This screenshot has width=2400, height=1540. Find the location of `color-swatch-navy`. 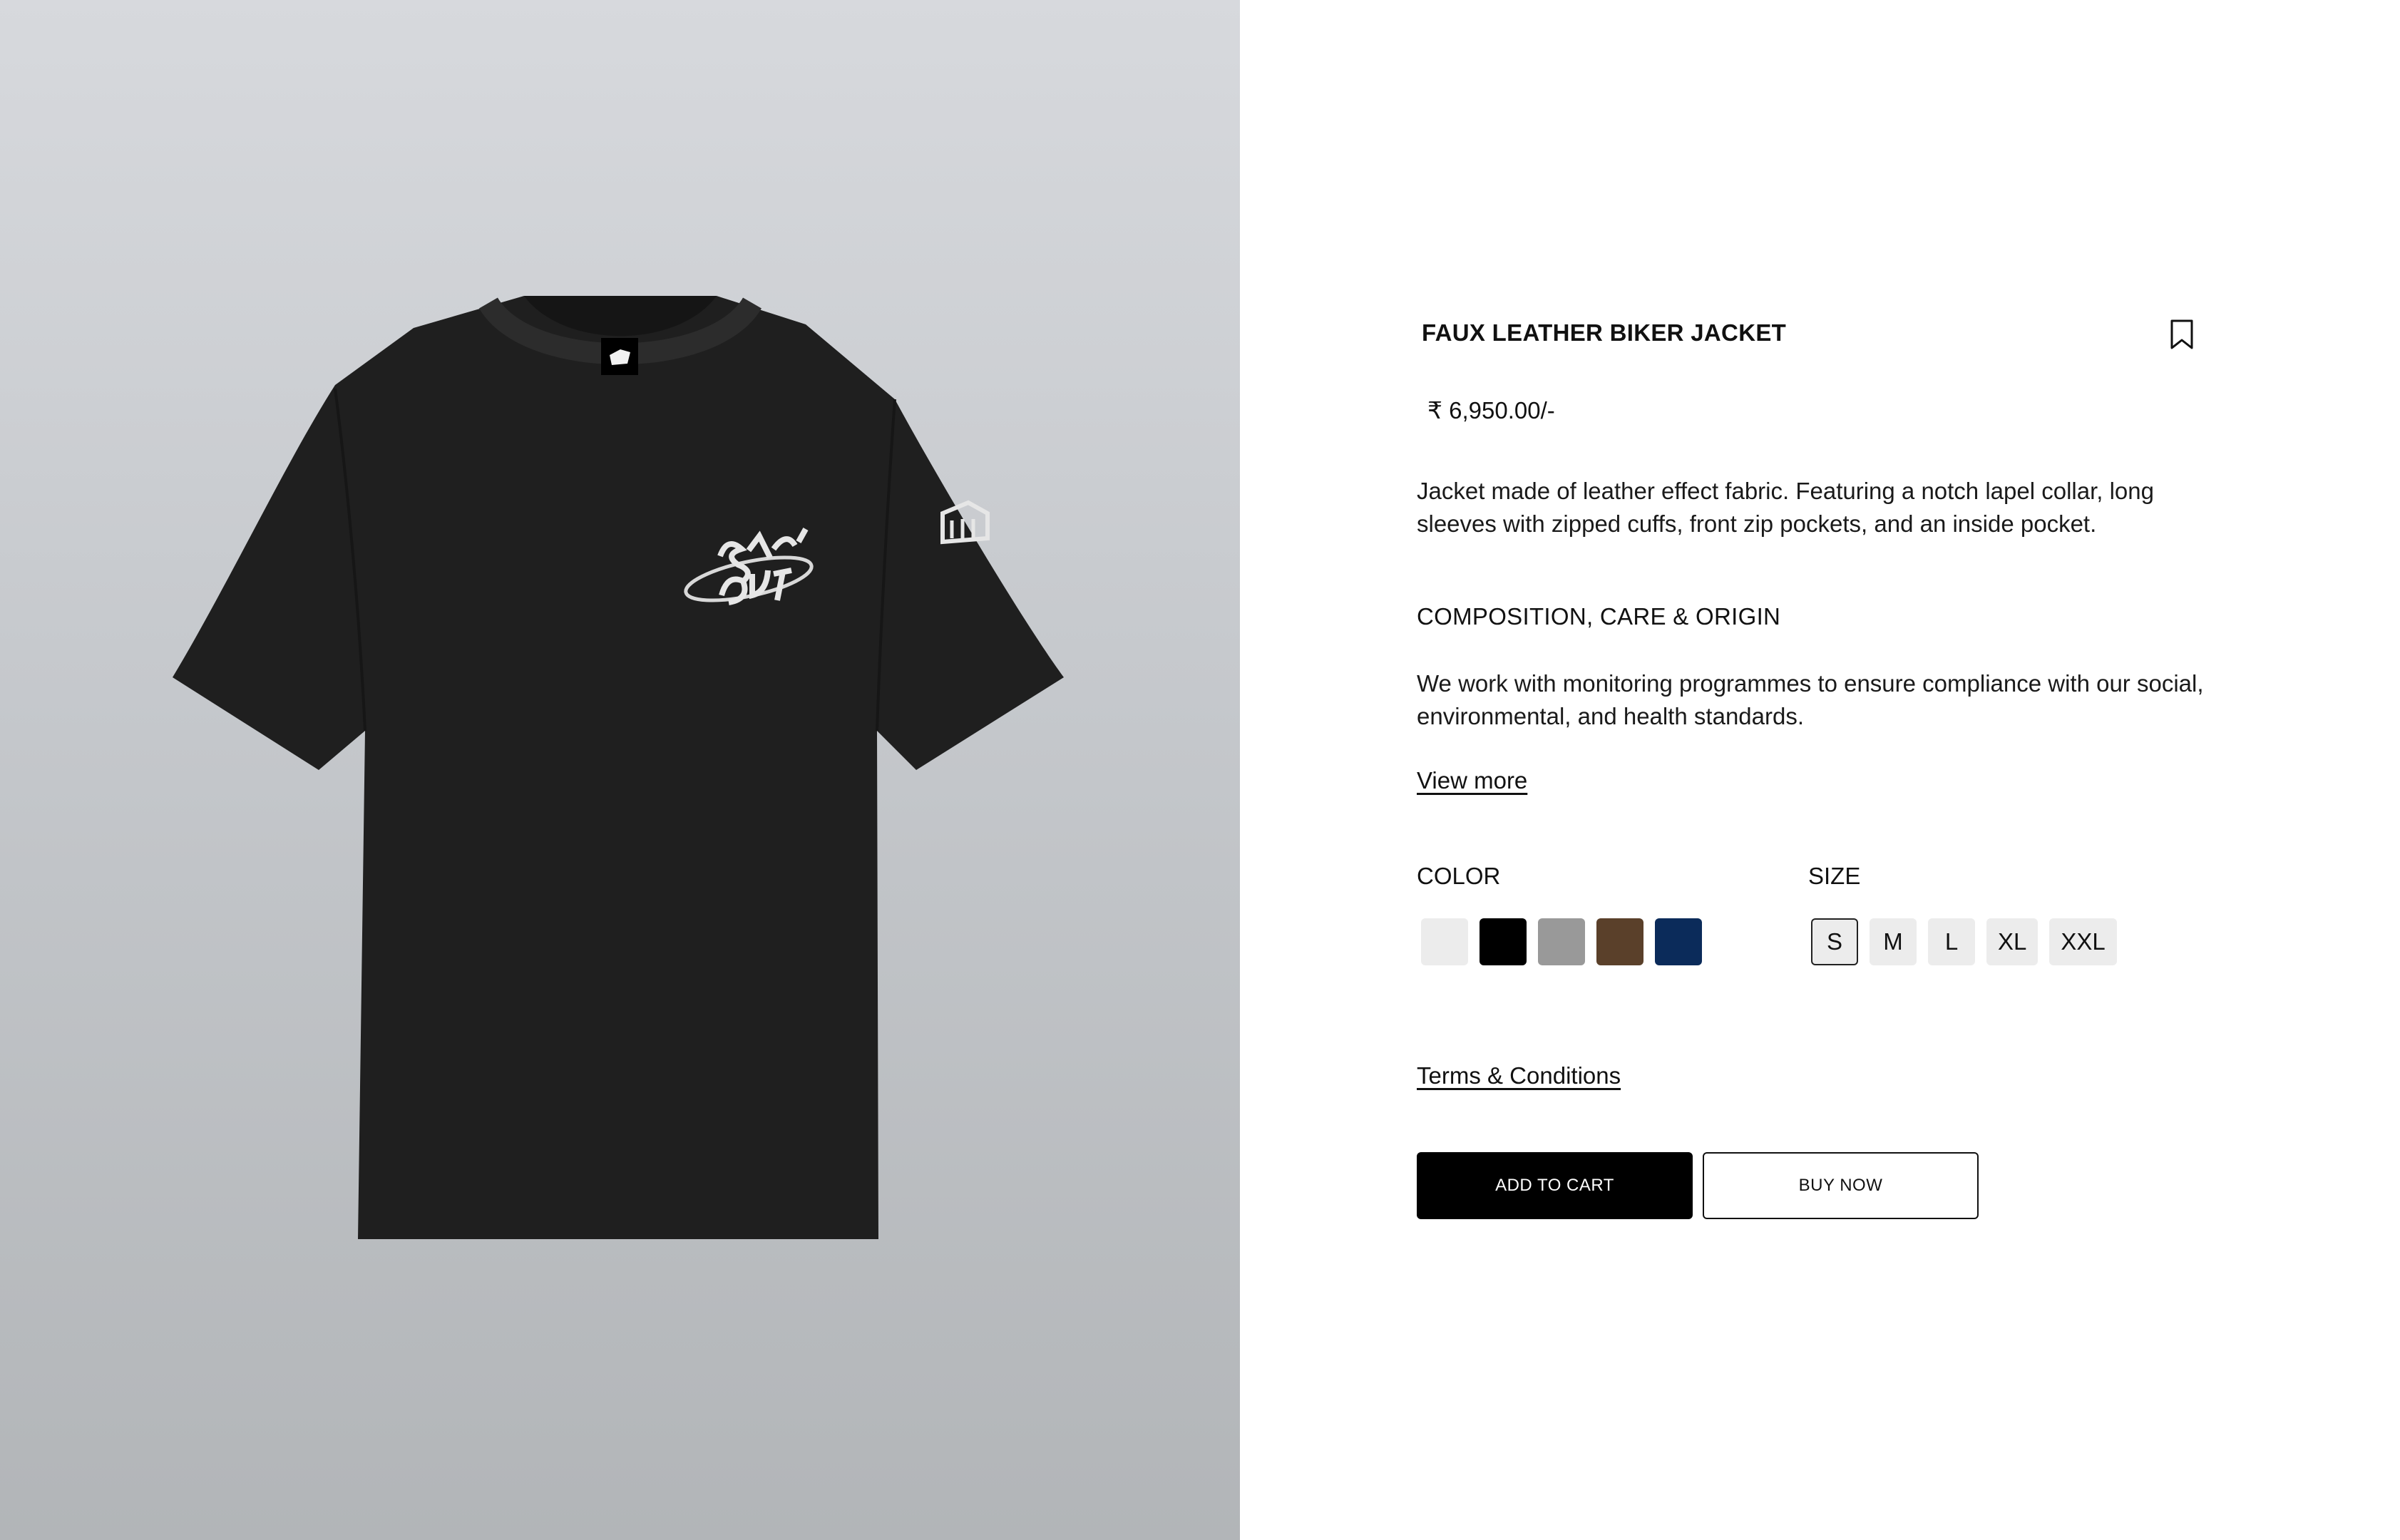

color-swatch-navy is located at coordinates (1678, 941).